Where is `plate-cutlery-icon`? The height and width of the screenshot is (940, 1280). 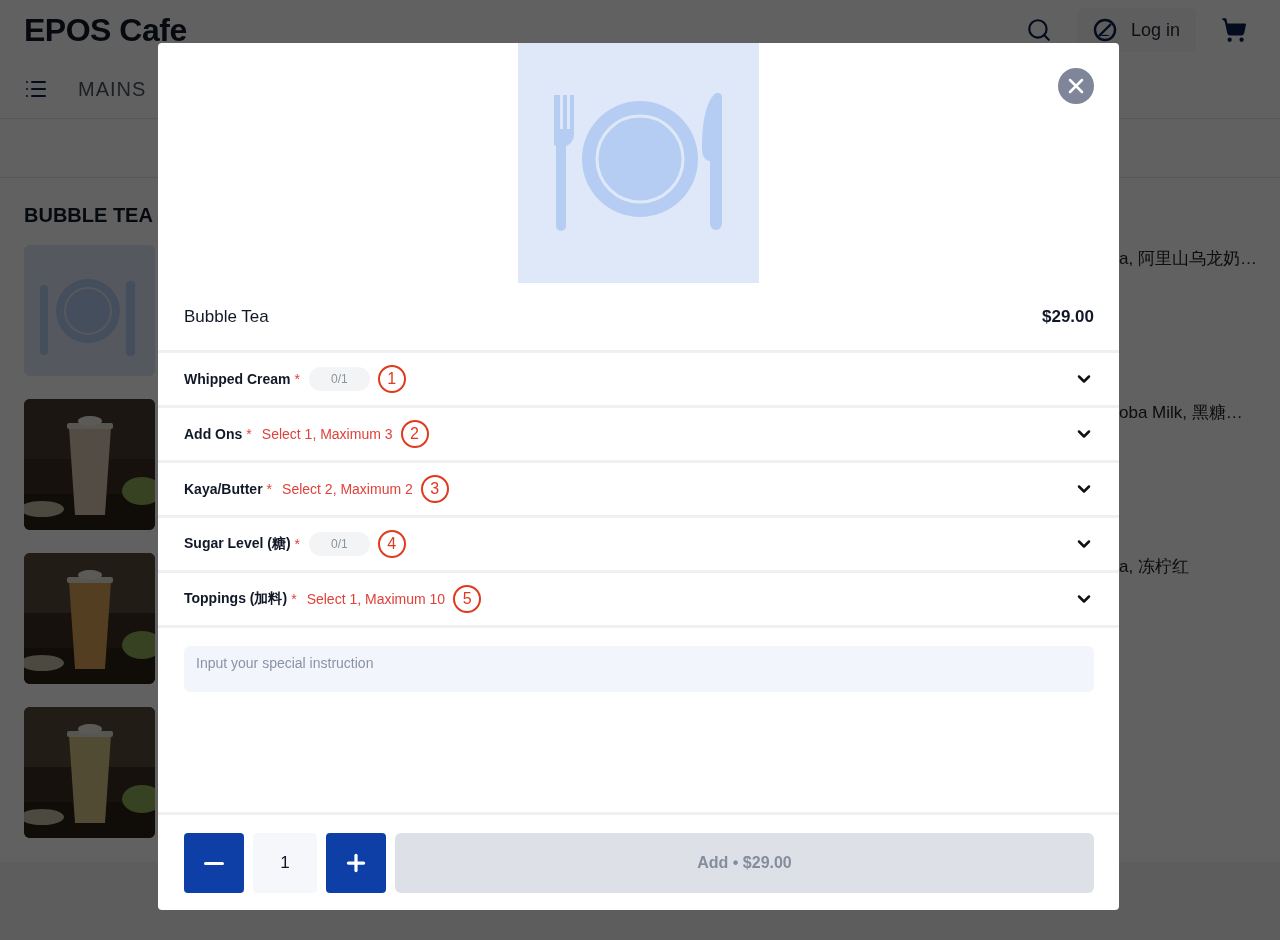
plate-cutlery-icon is located at coordinates (638, 163).